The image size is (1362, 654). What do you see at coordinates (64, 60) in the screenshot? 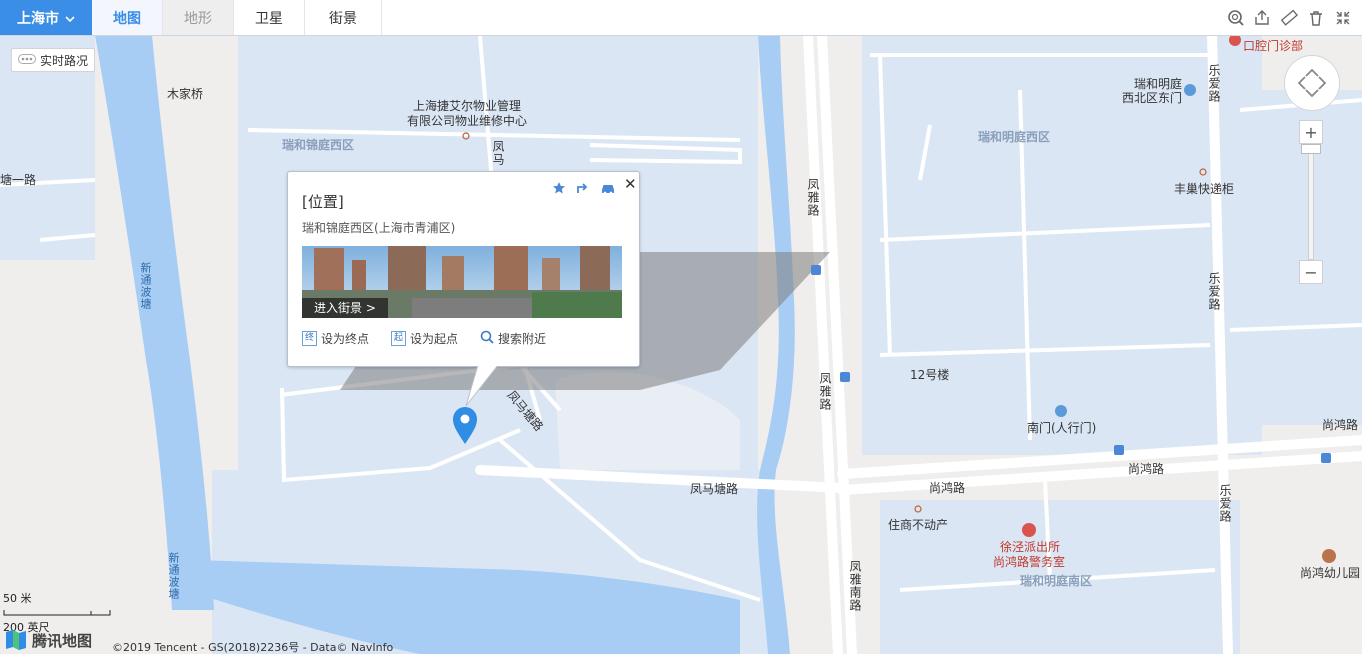
I see `traffic-label: 实时路况` at bounding box center [64, 60].